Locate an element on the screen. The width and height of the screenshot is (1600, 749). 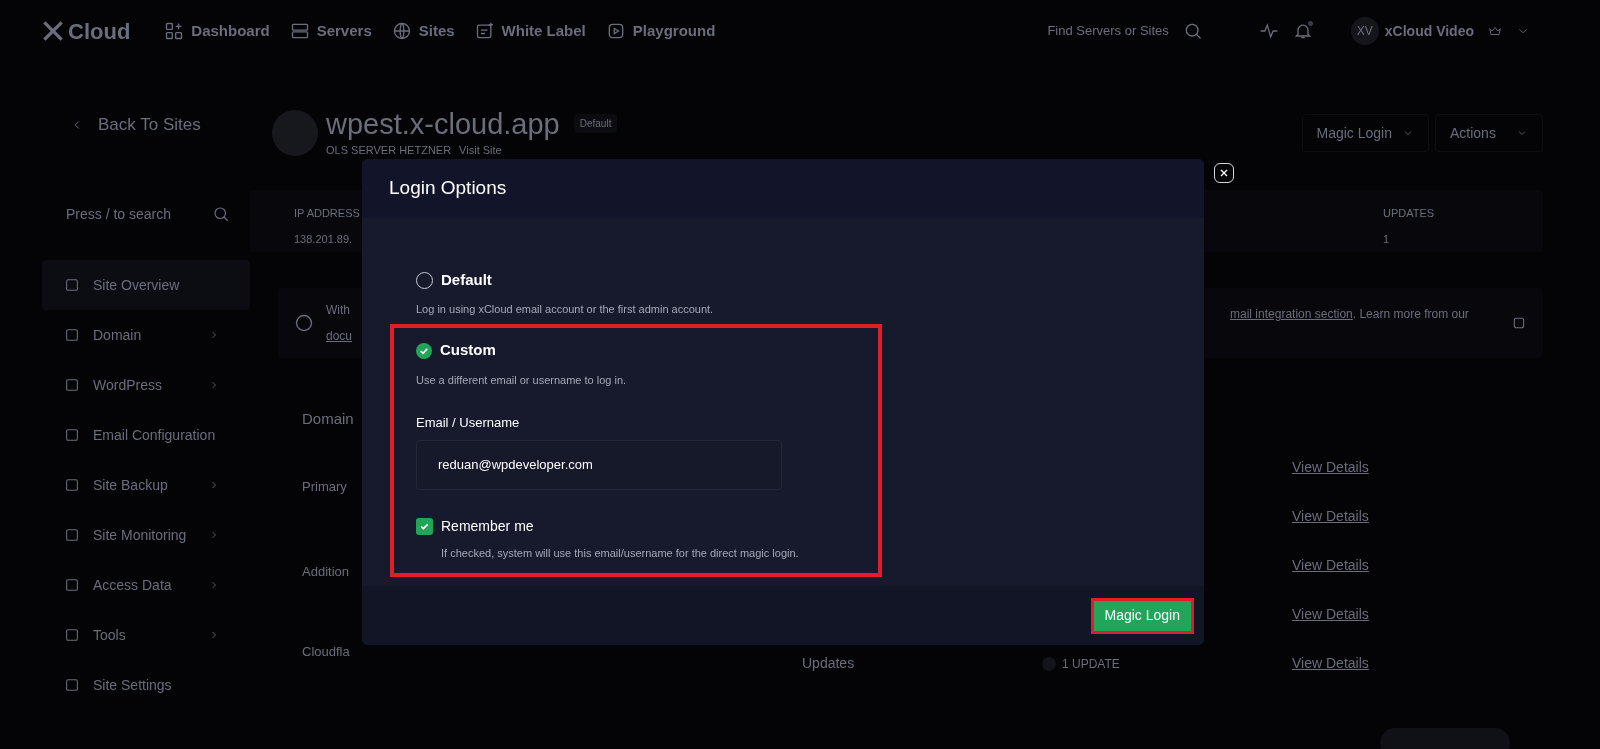
user-name: xCloud Video is located at coordinates (1429, 31).